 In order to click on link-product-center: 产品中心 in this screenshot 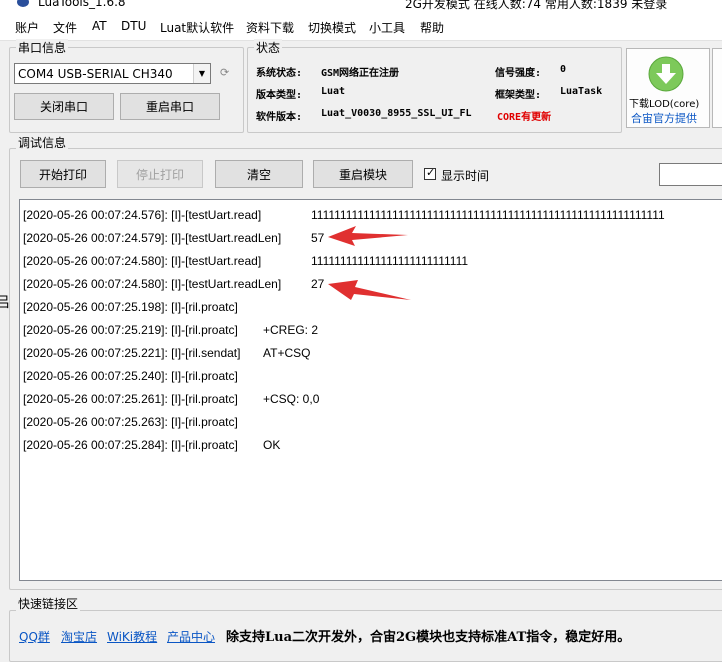, I will do `click(191, 636)`.